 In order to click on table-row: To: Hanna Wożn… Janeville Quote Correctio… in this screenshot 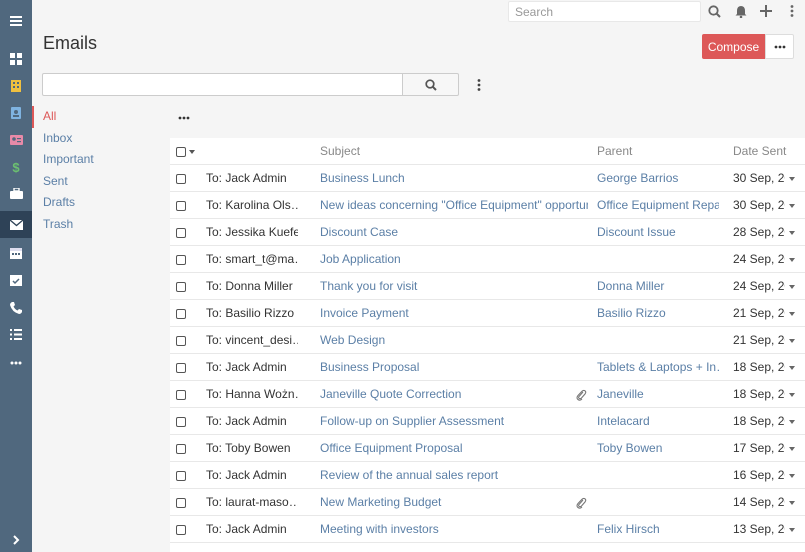, I will do `click(487, 394)`.